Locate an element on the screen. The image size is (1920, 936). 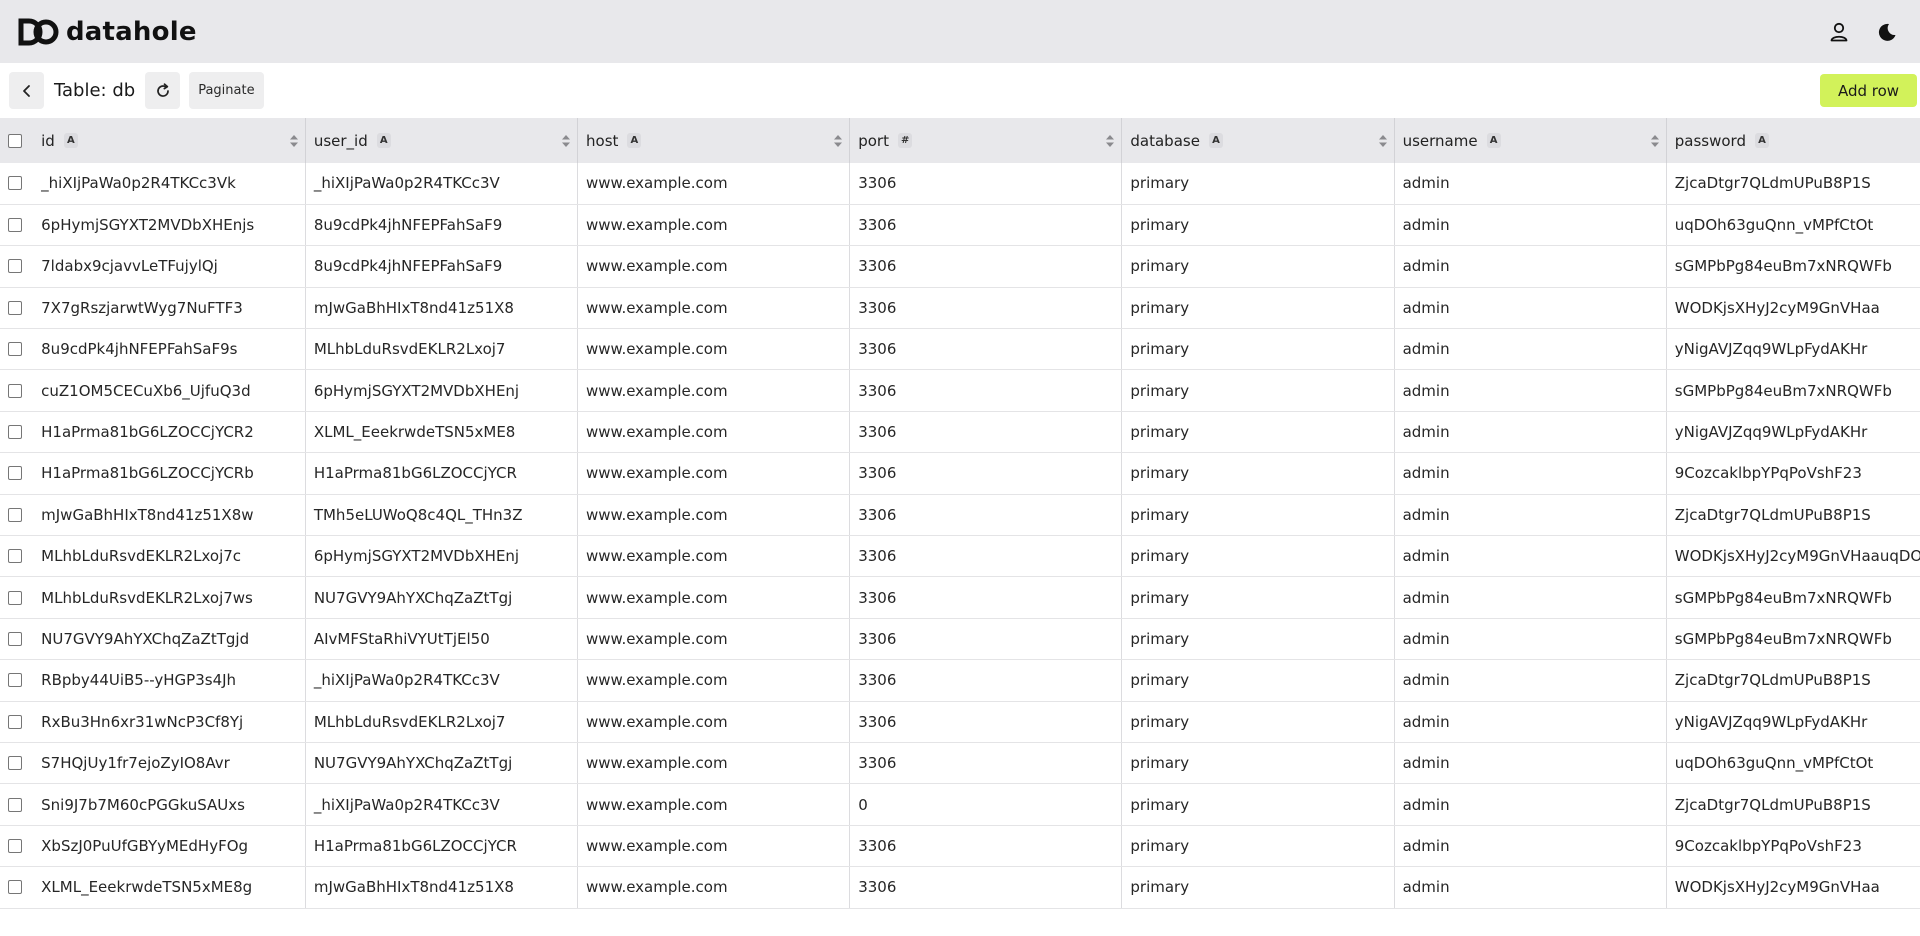
cell-user-id: AIvMFStaRhiVYUtTjEl50 is located at coordinates (442, 639).